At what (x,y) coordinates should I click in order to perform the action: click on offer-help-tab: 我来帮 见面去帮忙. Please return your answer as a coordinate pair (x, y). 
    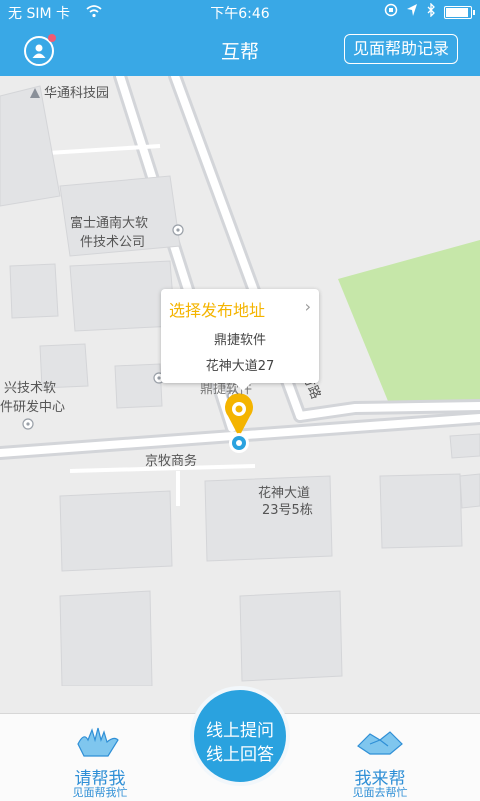
    Looking at the image, I should click on (380, 757).